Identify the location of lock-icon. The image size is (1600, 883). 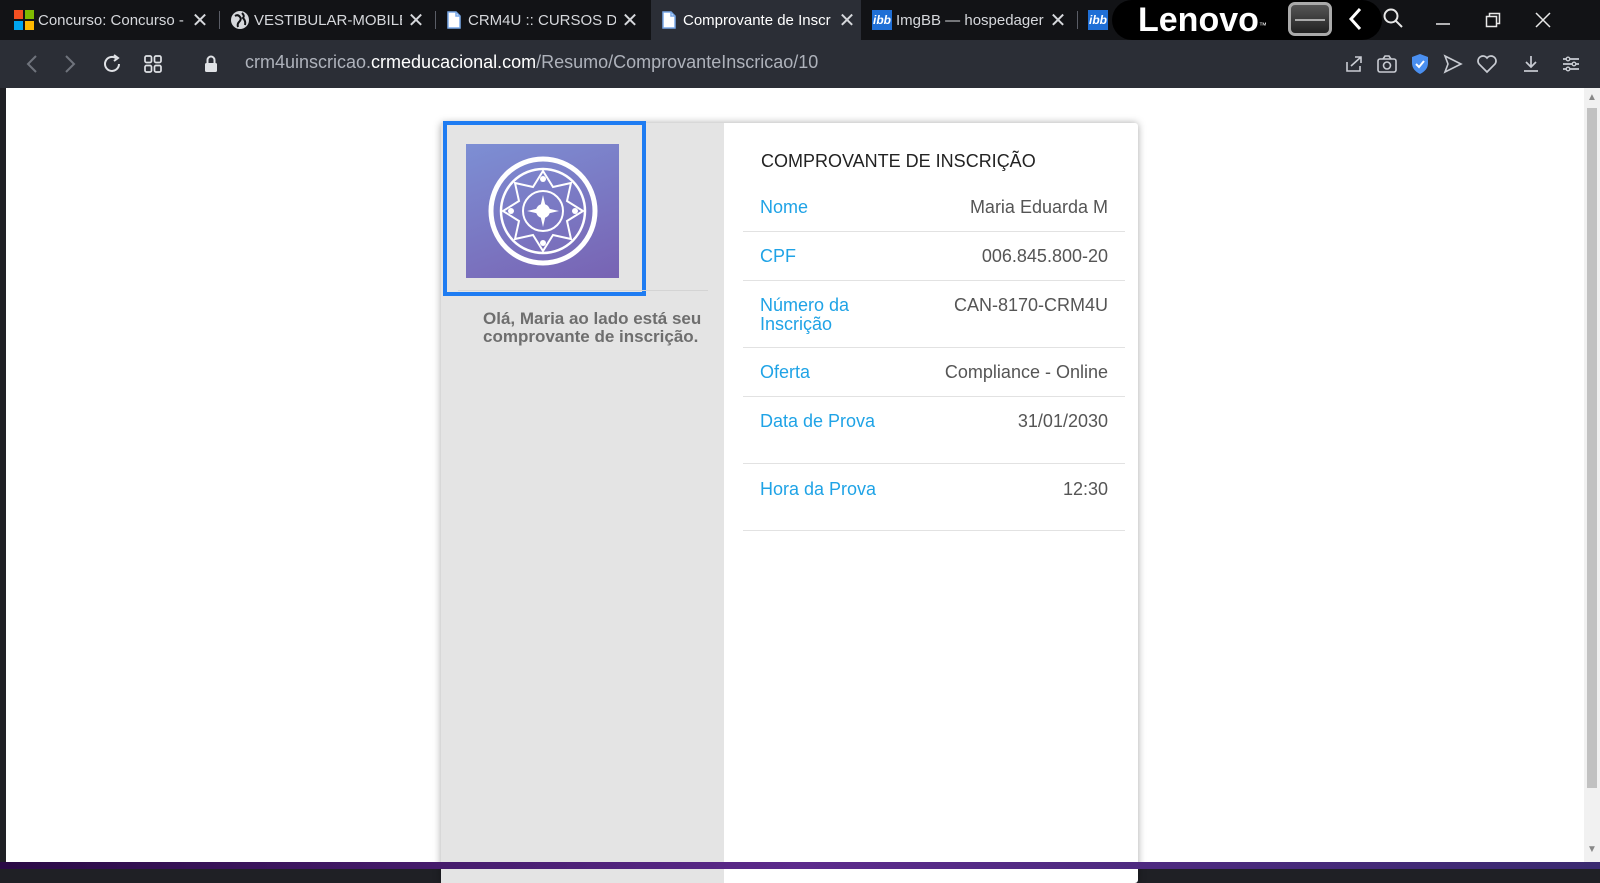
(211, 64).